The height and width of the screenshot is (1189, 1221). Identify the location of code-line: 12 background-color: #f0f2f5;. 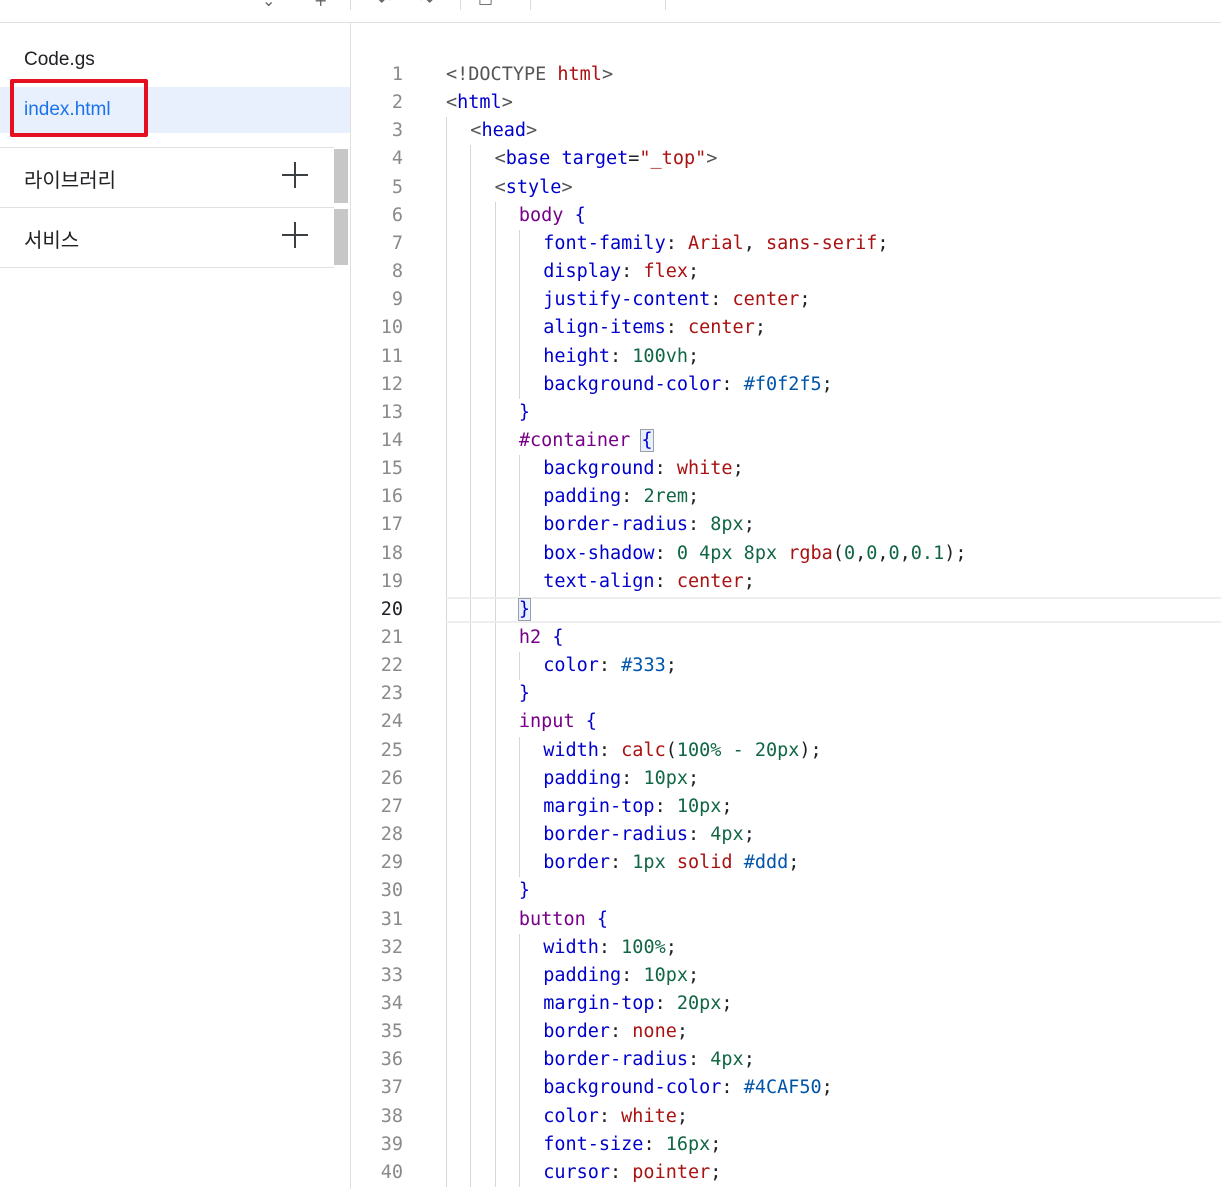
(786, 385).